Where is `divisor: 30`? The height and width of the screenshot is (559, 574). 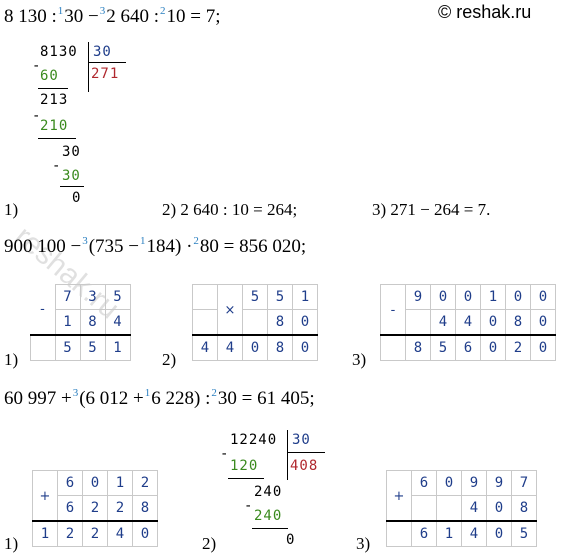
divisor: 30 is located at coordinates (102, 52).